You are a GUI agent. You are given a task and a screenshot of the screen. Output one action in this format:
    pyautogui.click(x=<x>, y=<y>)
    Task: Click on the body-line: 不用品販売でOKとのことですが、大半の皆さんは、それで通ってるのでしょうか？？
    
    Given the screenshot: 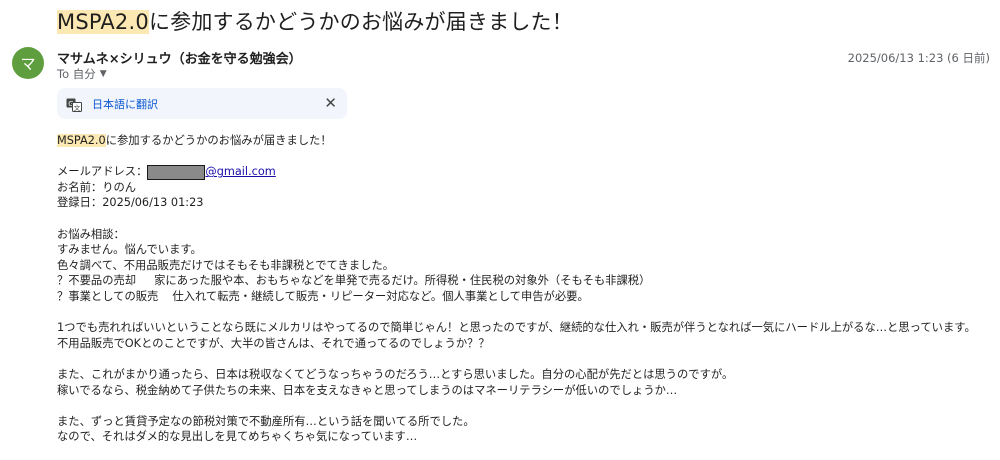 What is the action you would take?
    pyautogui.click(x=273, y=343)
    